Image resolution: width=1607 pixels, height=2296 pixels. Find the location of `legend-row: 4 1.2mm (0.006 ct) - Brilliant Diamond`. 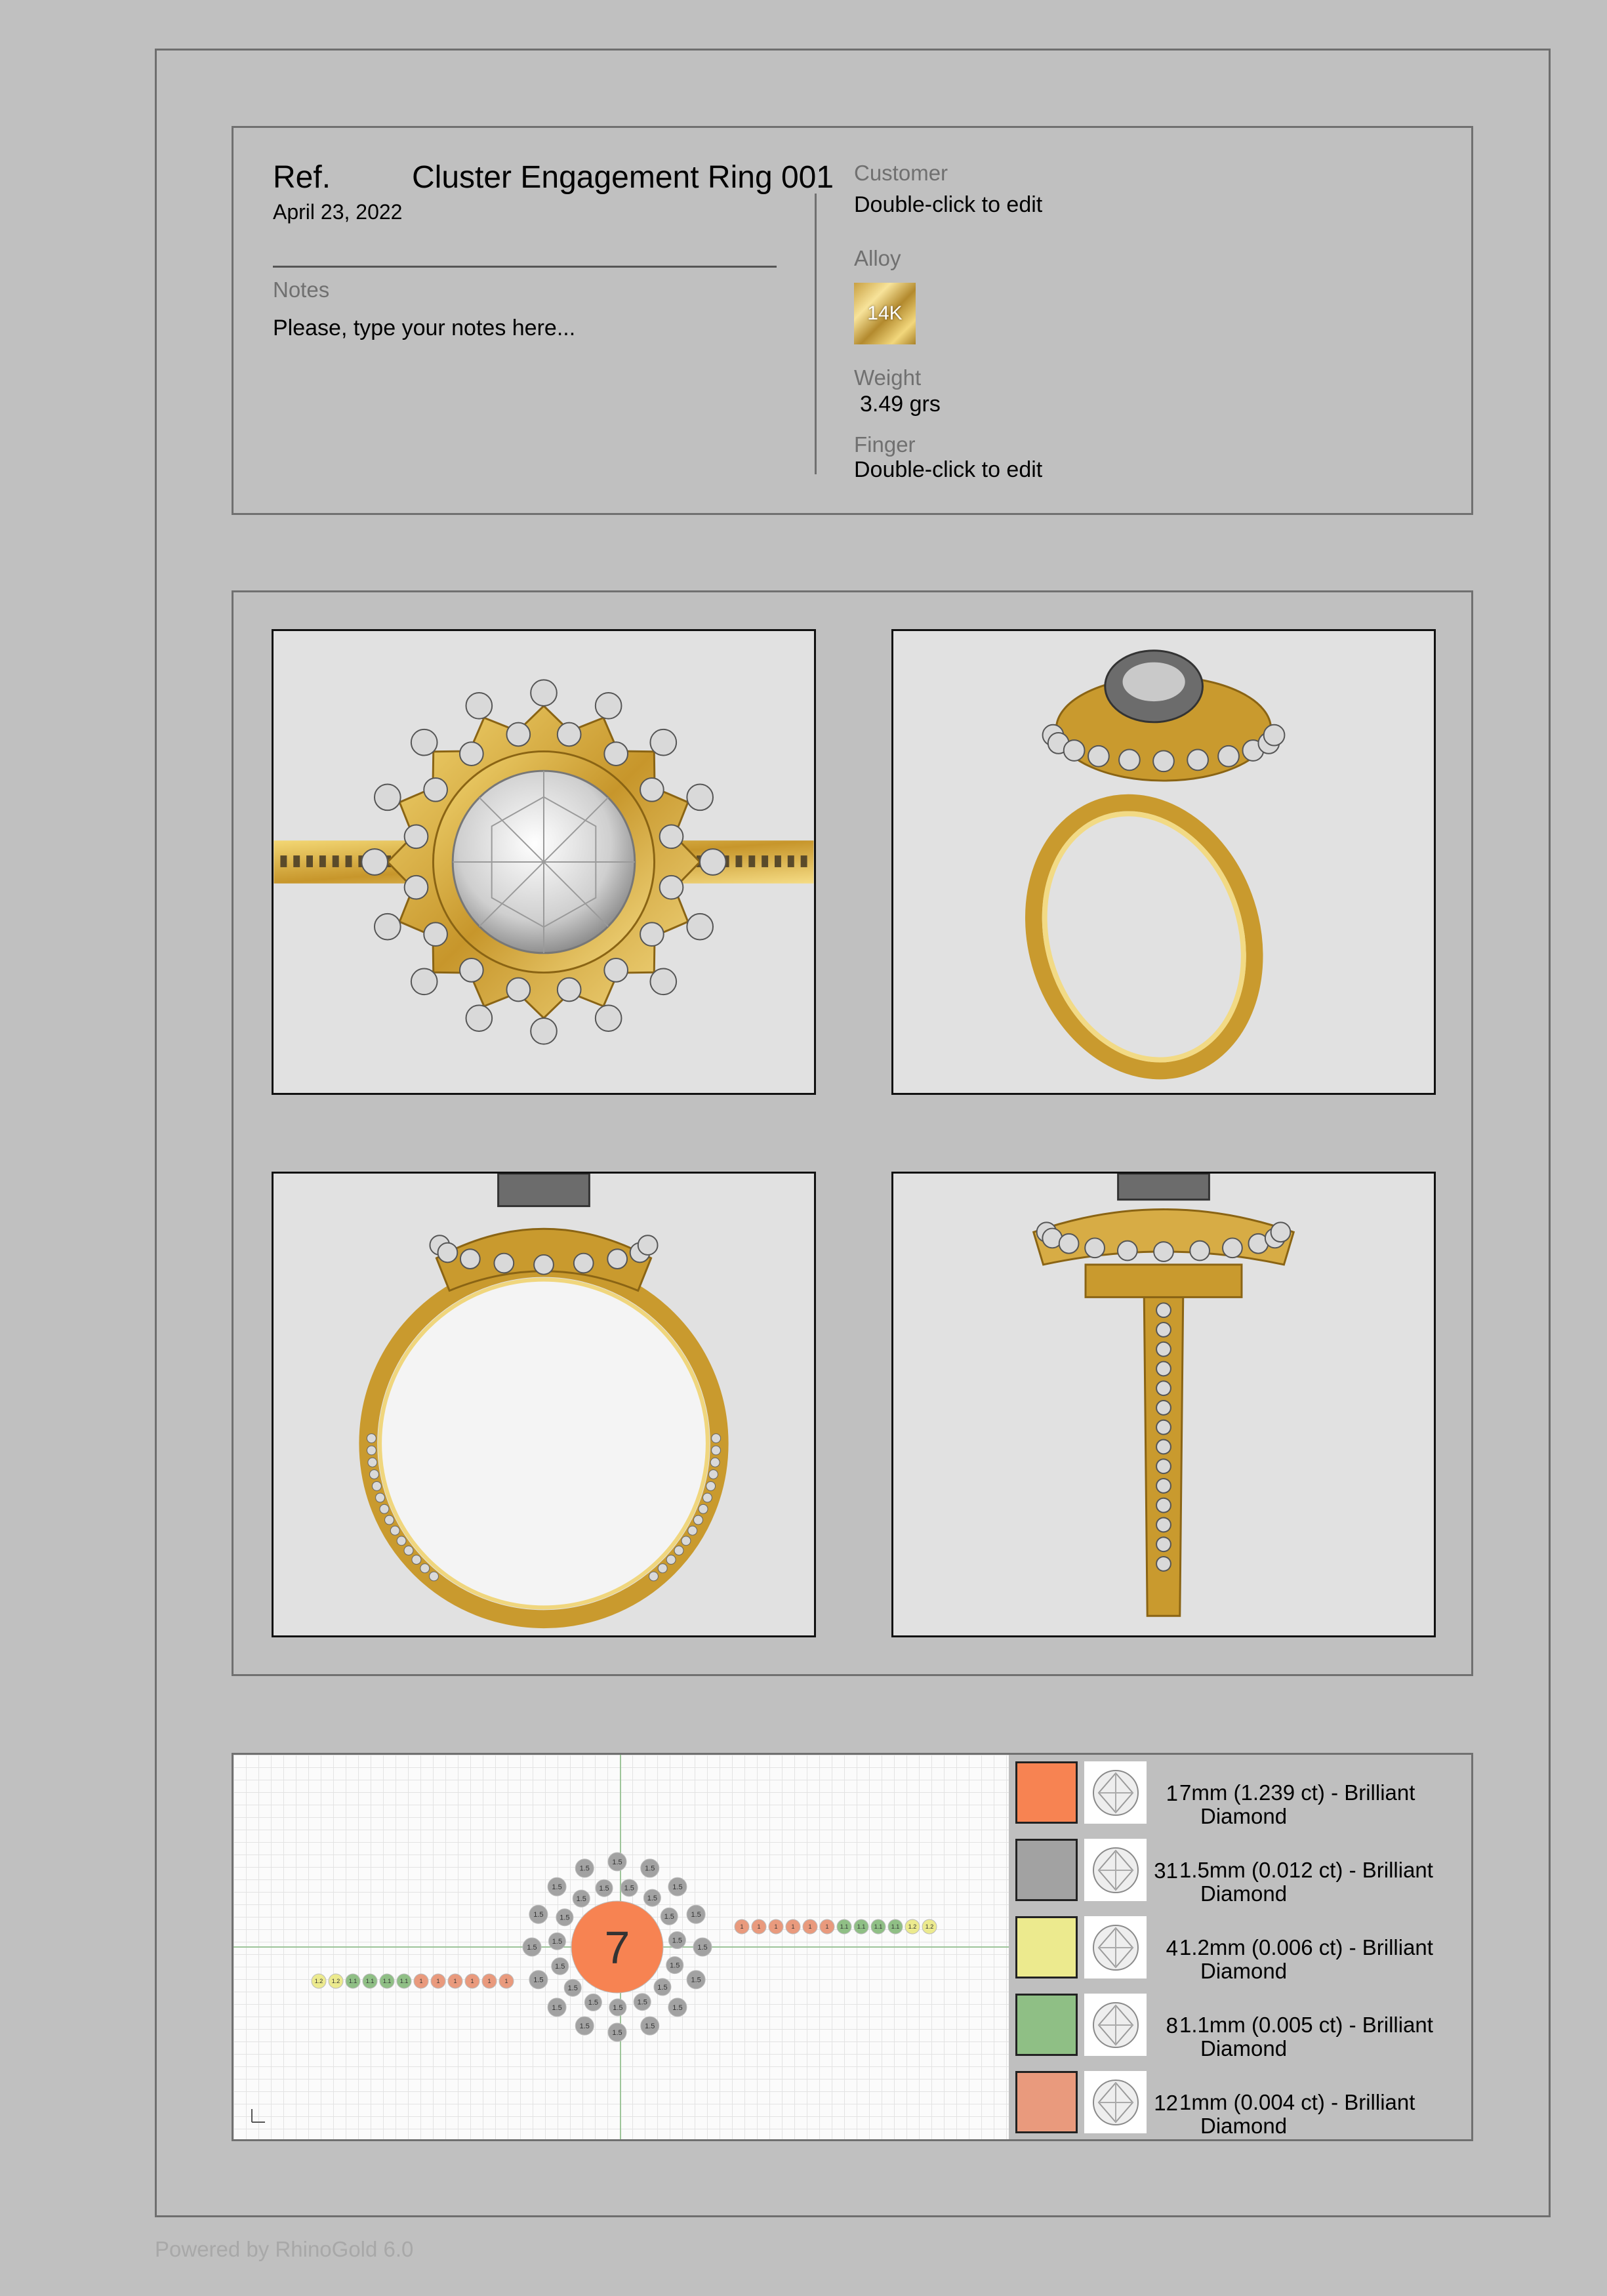

legend-row: 4 1.2mm (0.006 ct) - Brilliant Diamond is located at coordinates (1240, 1948).